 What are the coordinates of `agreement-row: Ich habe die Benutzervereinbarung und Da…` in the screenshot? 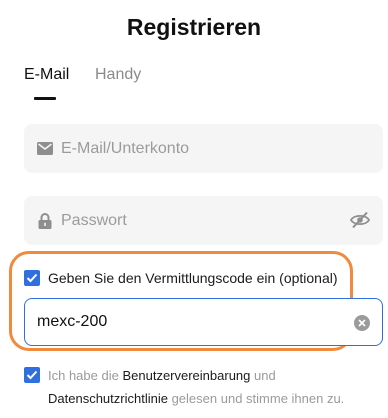 It's located at (206, 387).